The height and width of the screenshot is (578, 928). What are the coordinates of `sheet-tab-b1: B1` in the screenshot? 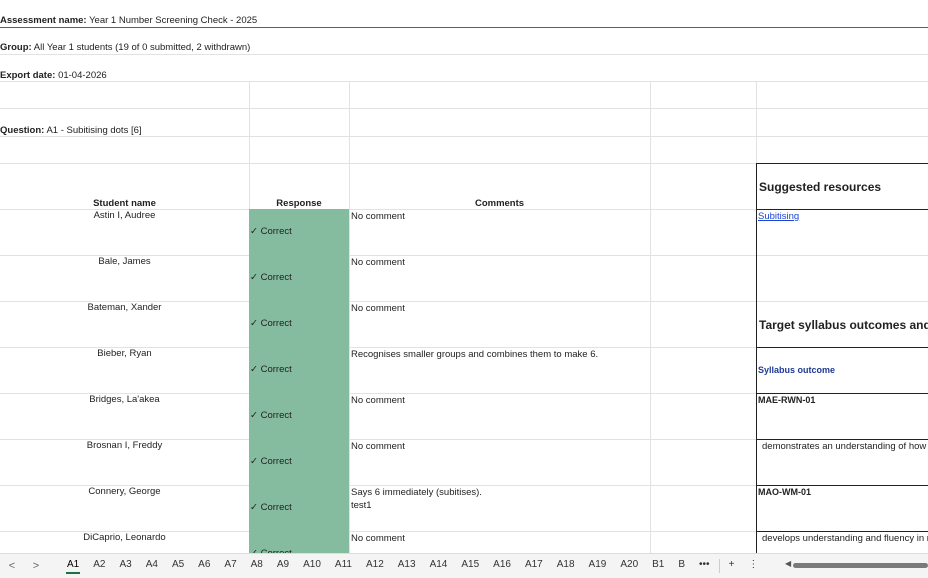 It's located at (658, 566).